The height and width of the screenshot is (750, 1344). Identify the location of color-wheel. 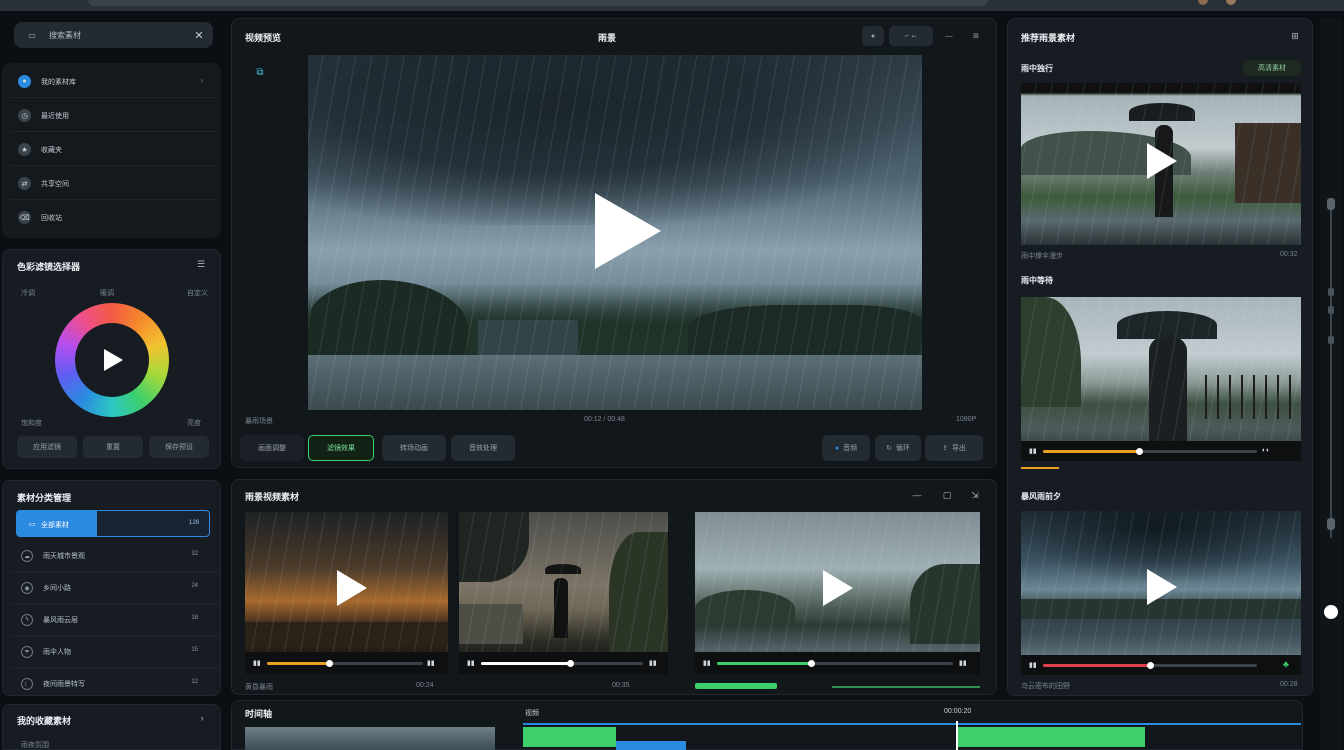
(112, 360).